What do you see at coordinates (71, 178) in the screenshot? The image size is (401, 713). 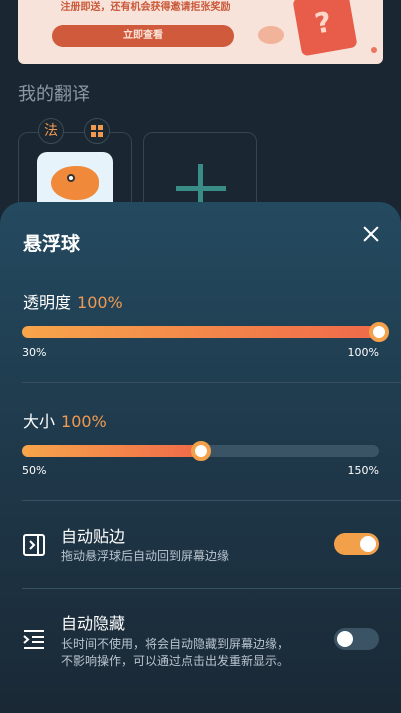 I see `fish-eye` at bounding box center [71, 178].